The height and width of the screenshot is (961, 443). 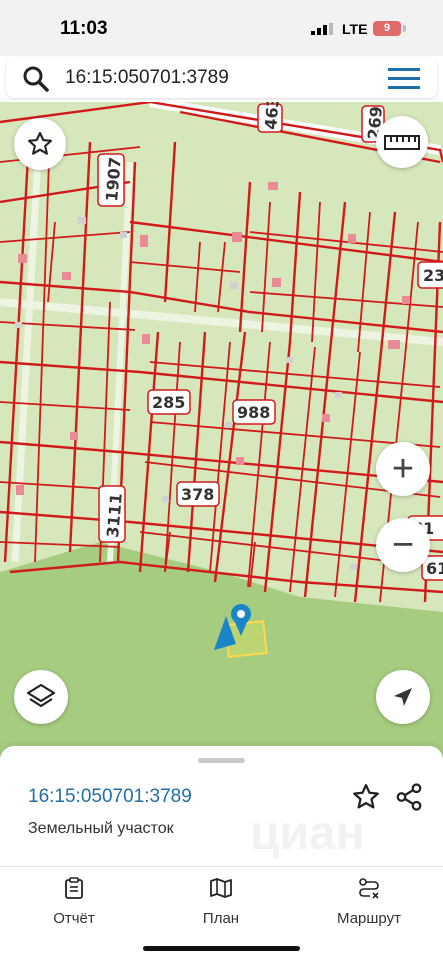 What do you see at coordinates (221, 918) in the screenshot?
I see `tab-plan-label: План` at bounding box center [221, 918].